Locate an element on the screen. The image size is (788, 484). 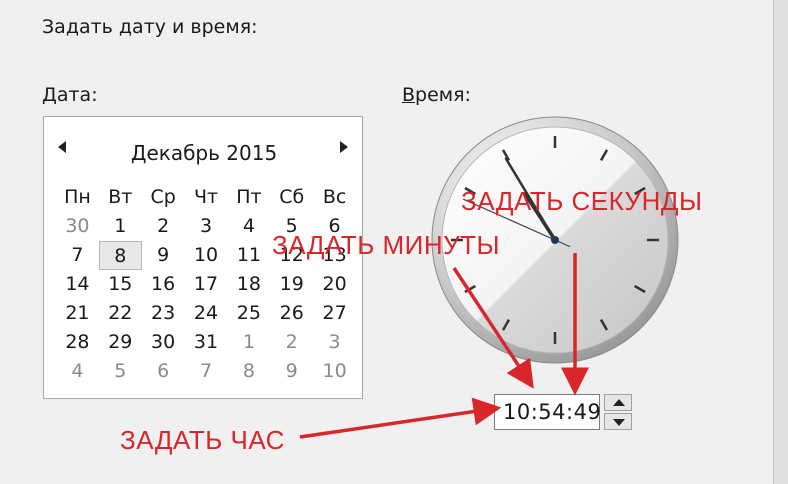
weekday-label: Ср is located at coordinates (163, 197).